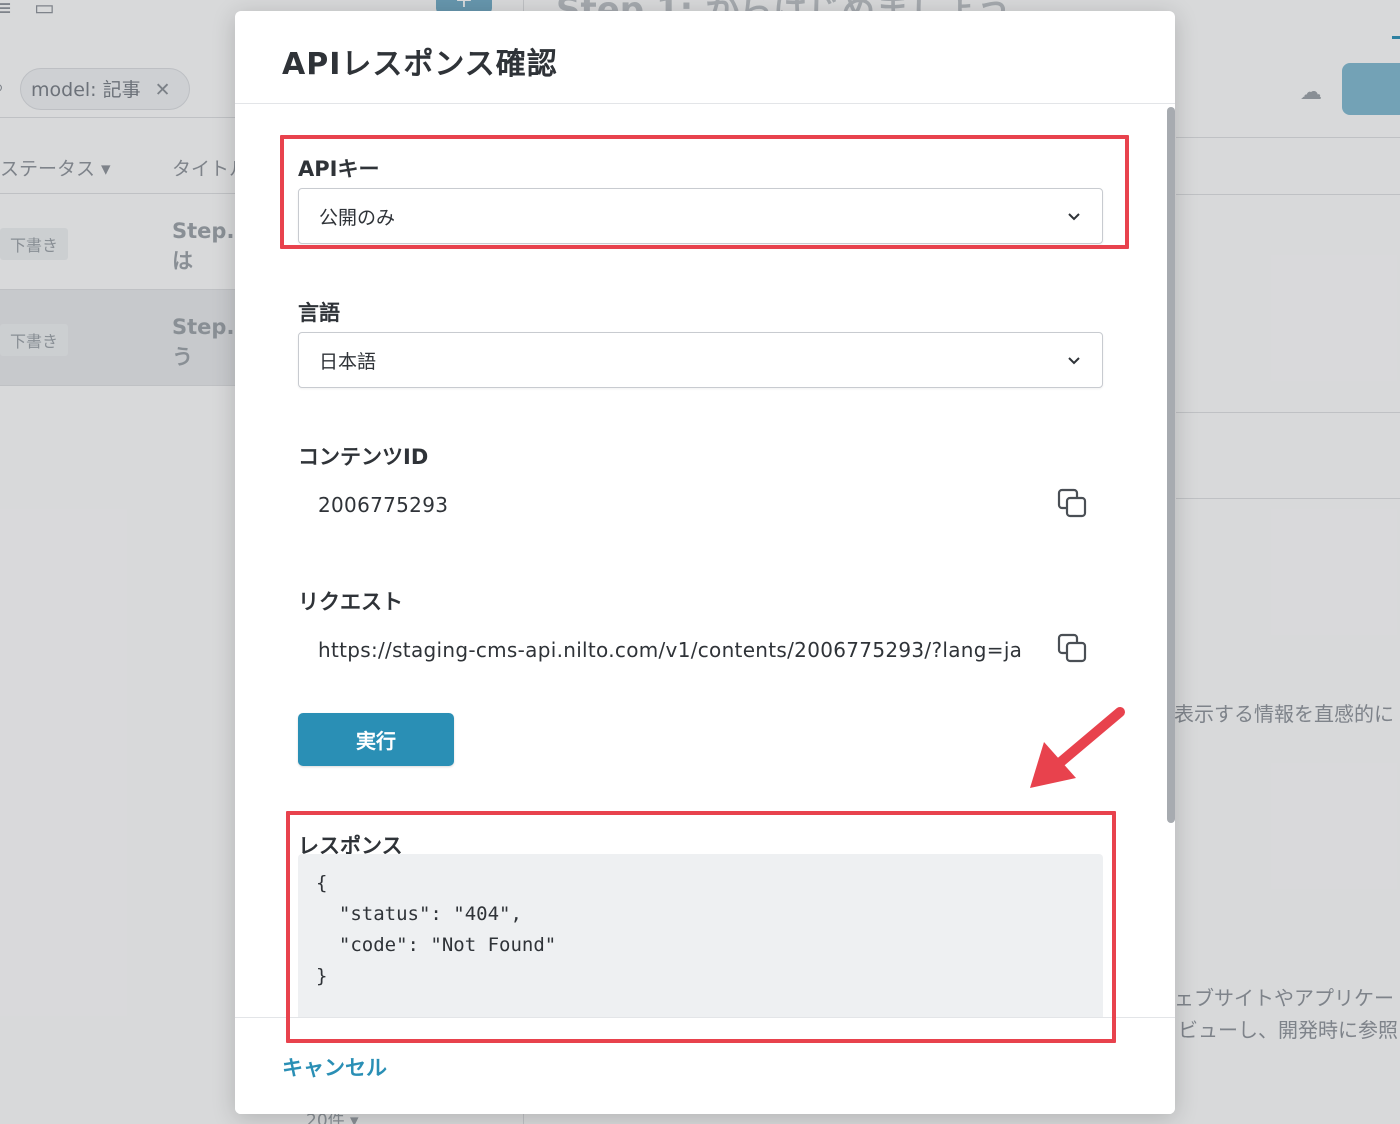  What do you see at coordinates (705, 1065) in the screenshot?
I see `dialog-footer: キャンセル` at bounding box center [705, 1065].